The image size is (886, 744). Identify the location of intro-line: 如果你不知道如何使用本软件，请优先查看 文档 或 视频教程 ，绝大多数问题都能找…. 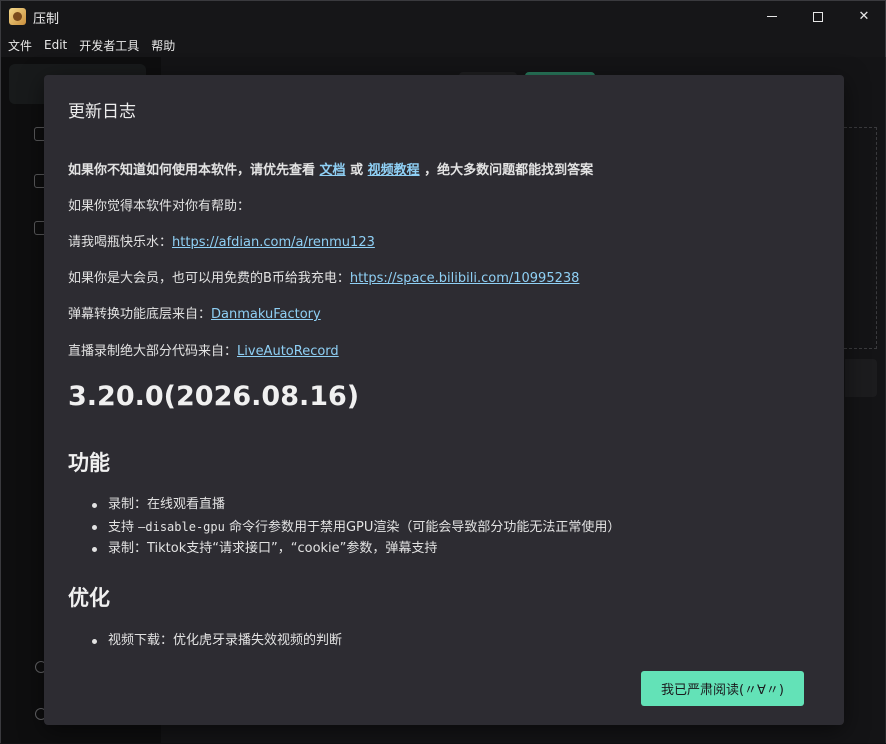
(330, 168).